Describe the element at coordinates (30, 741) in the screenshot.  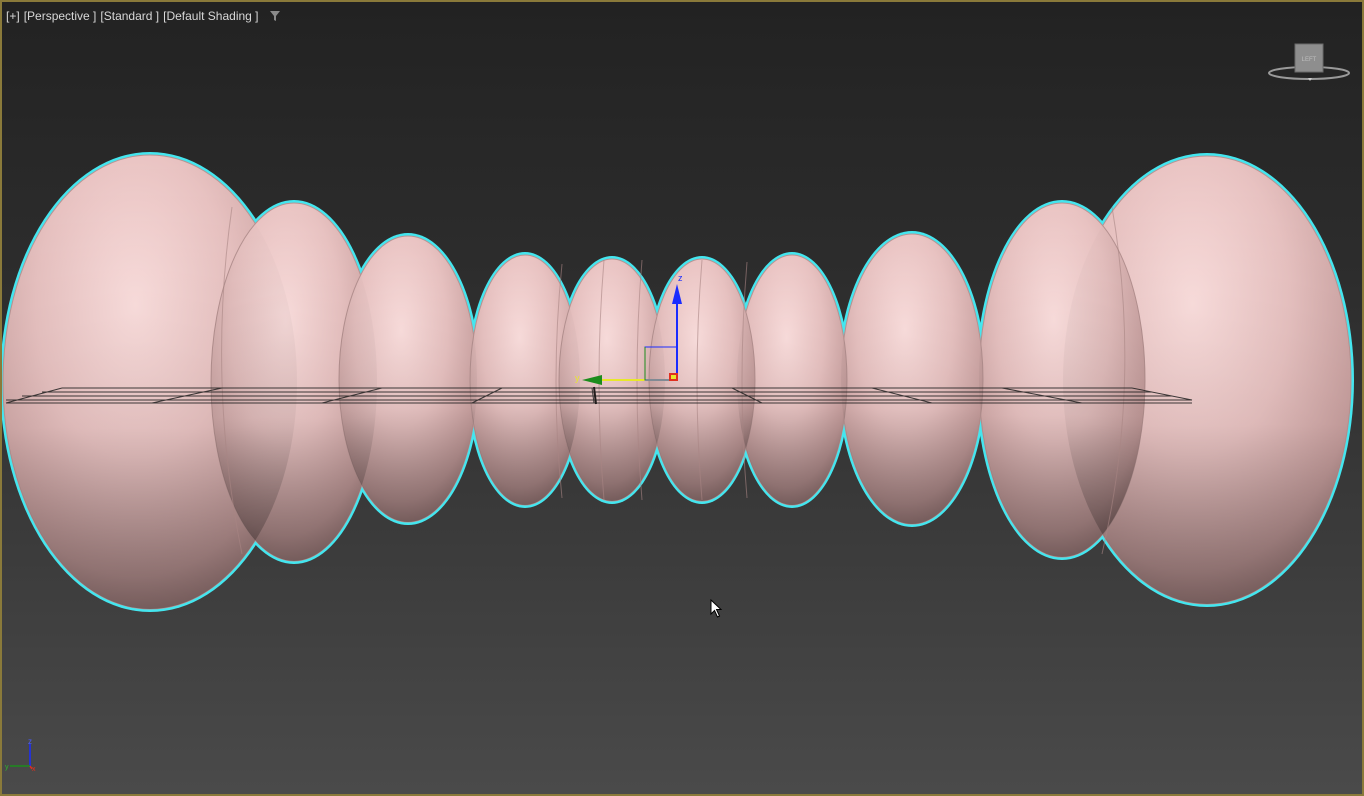
I see `tripod-z-label: z` at that location.